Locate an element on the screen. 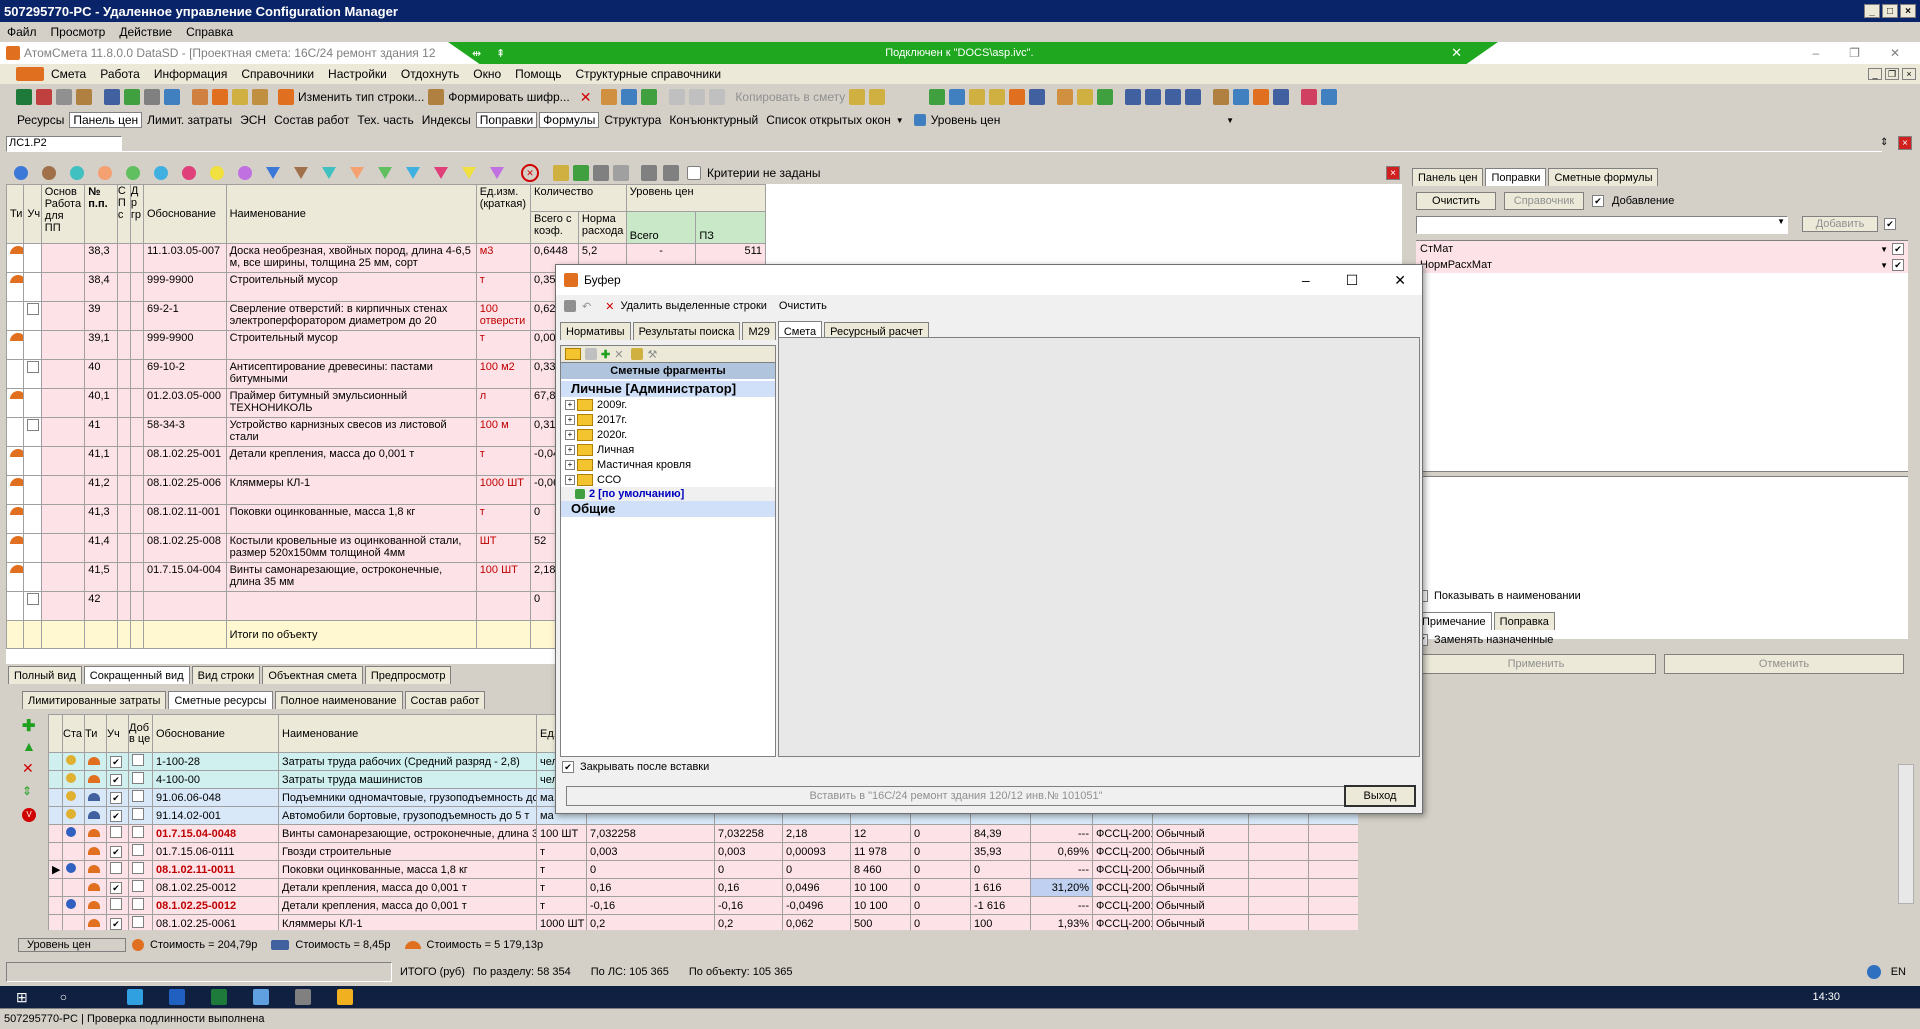 This screenshot has height=1029, width=1920. cell-unit: т is located at coordinates (503, 345).